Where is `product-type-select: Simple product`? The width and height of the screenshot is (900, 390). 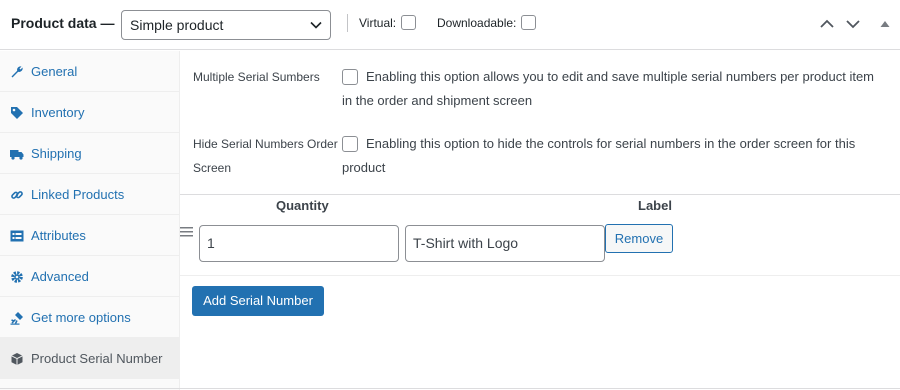
product-type-select: Simple product is located at coordinates (226, 25).